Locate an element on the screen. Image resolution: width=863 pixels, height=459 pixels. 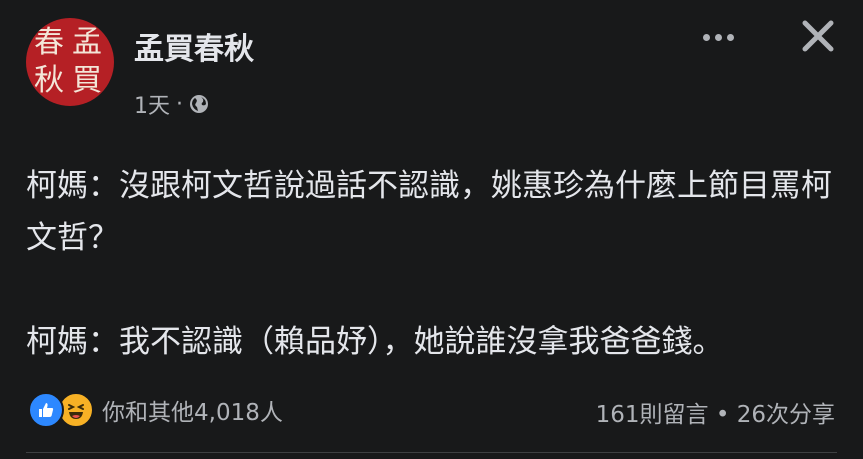
engagement-counts: 161則留言 • 26次分享 is located at coordinates (715, 412).